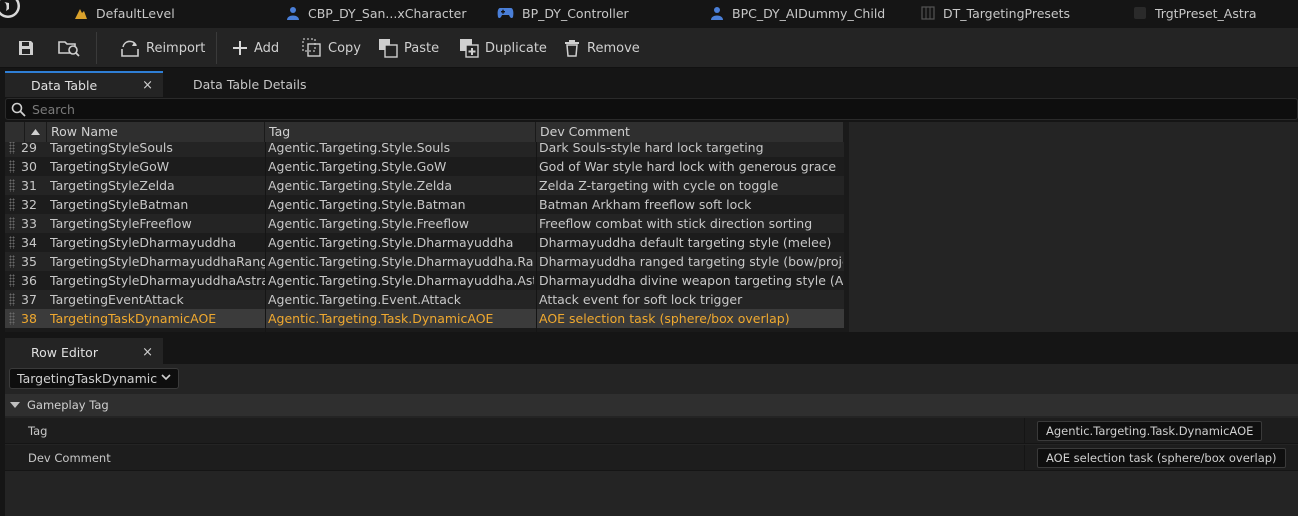 This screenshot has width=1298, height=516. What do you see at coordinates (797, 13) in the screenshot?
I see `doc-tab-aidummy: BPC_DY_AIDummy_Child` at bounding box center [797, 13].